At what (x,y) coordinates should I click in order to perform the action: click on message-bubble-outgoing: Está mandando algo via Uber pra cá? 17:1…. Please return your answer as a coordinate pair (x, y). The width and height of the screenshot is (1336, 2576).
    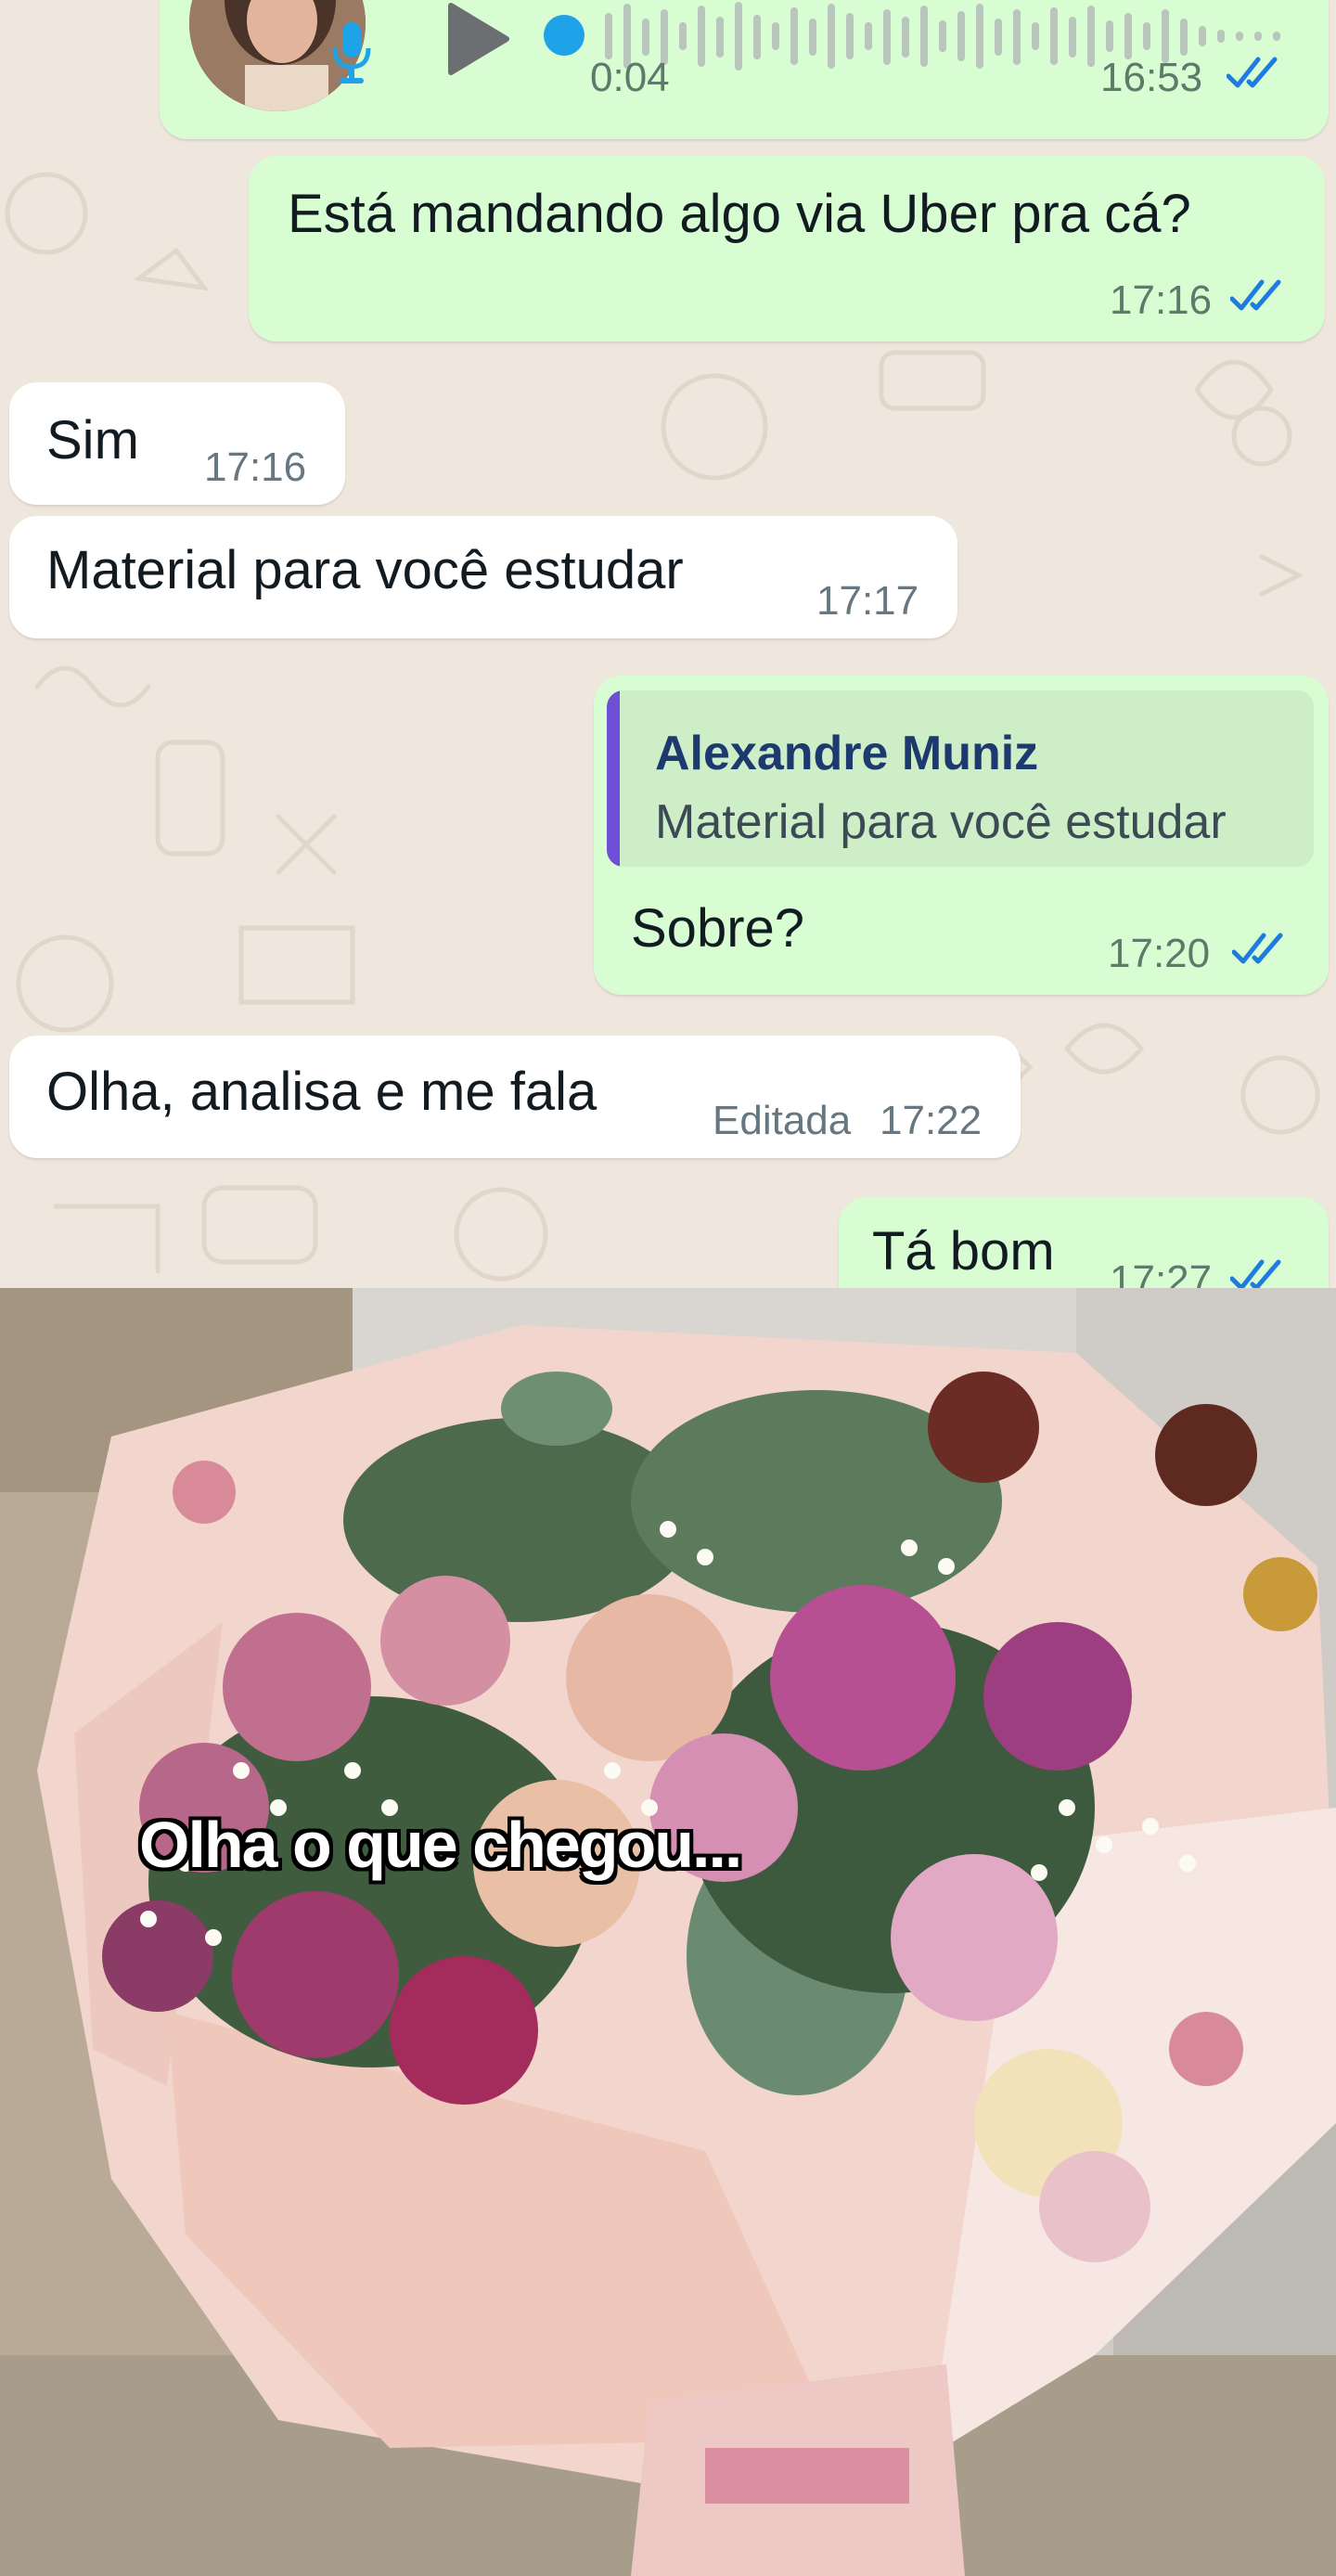
    Looking at the image, I should click on (787, 248).